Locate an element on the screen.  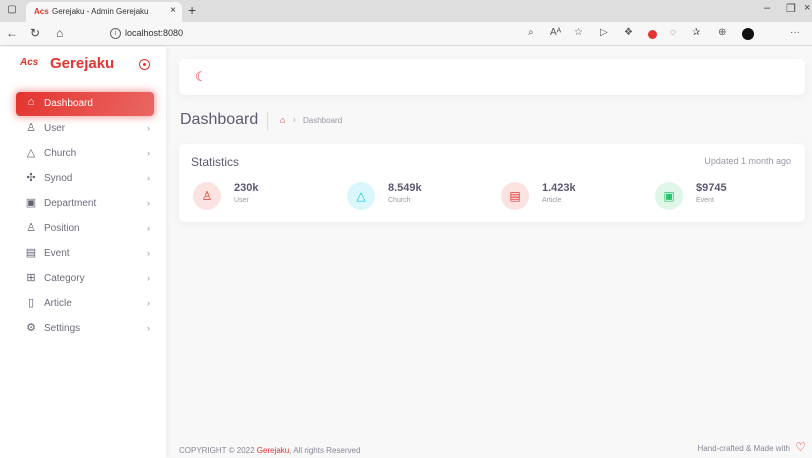
window-icon: ▢ is located at coordinates (12, 10).